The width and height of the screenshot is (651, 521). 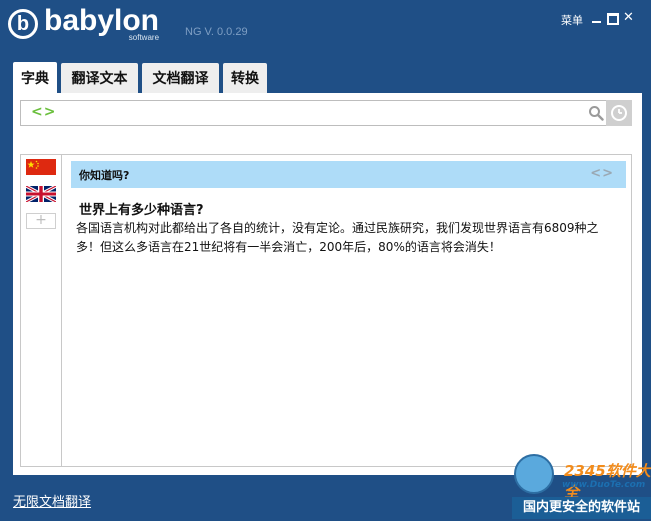 I want to click on history-button, so click(x=619, y=113).